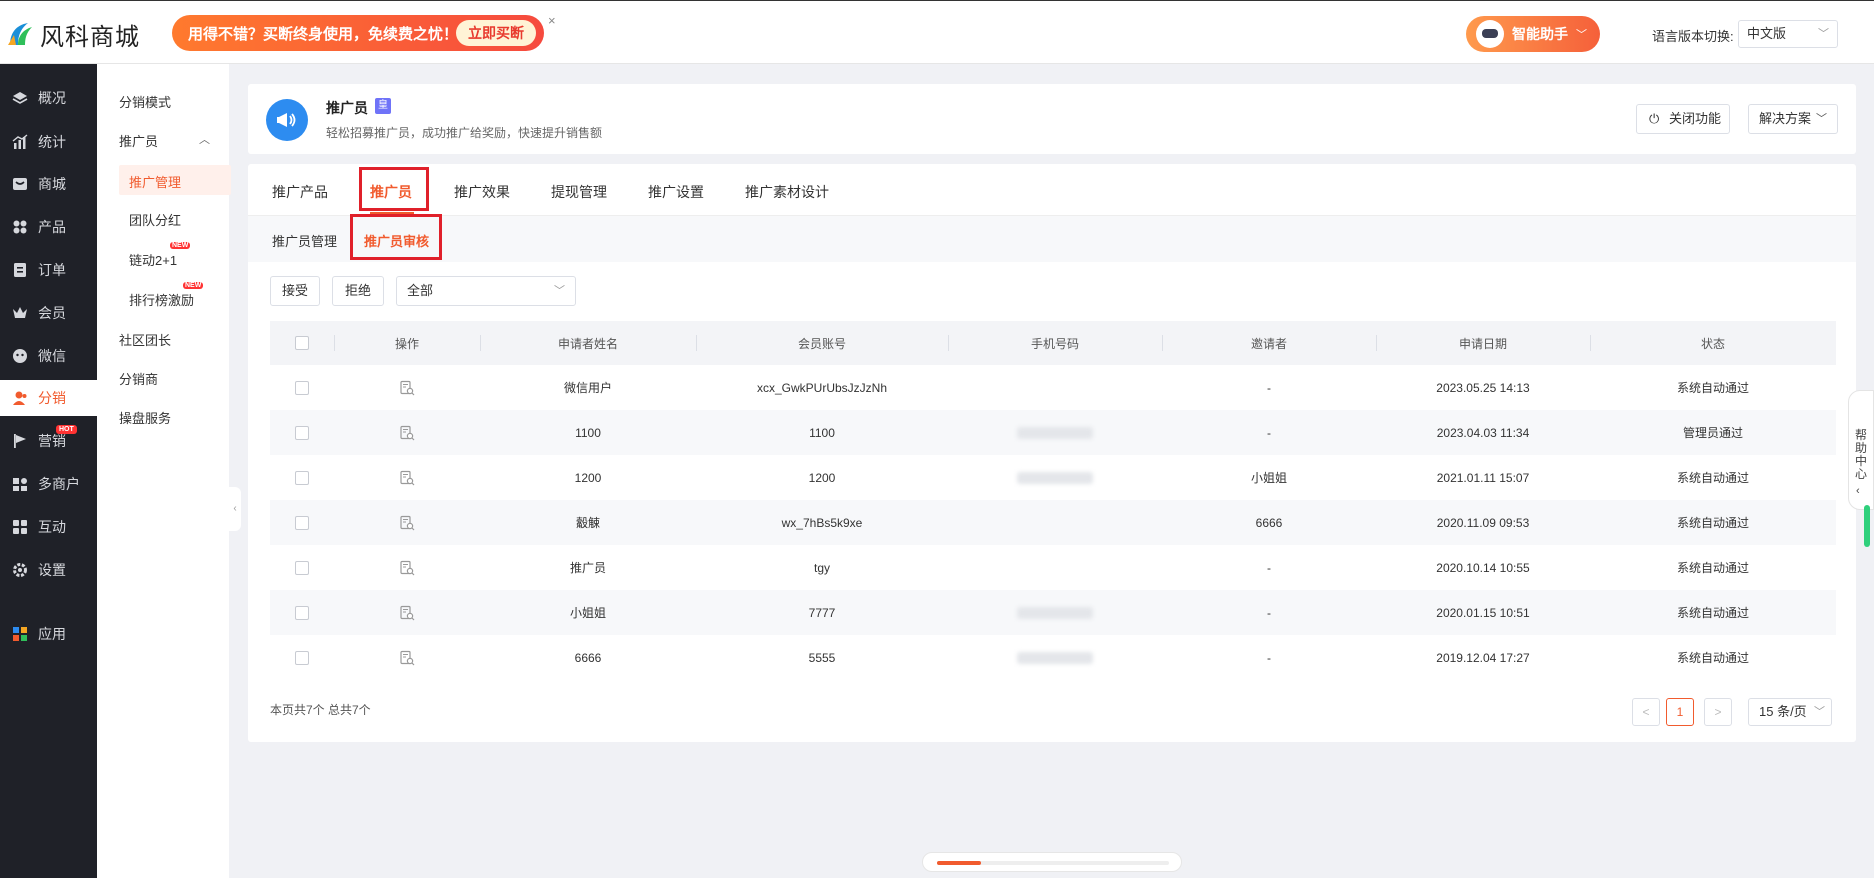 This screenshot has width=1874, height=878. I want to click on subnav-promotion-manage: 推广管理, so click(155, 181).